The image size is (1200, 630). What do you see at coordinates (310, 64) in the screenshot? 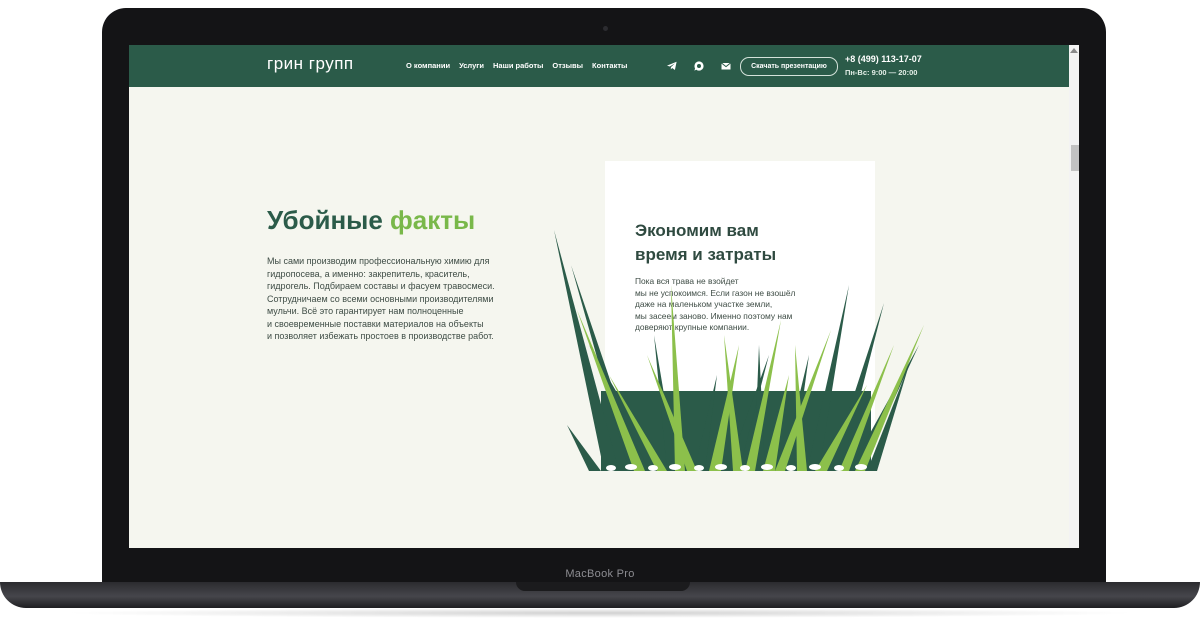
I see `site-logo: грин групп` at bounding box center [310, 64].